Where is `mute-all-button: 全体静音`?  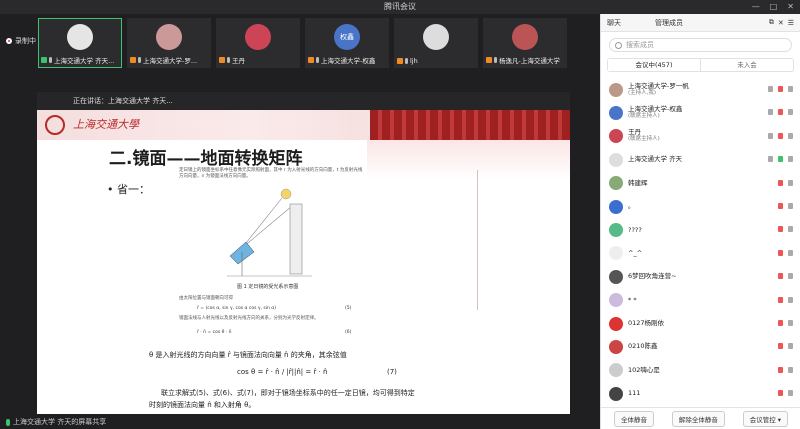
mute-all-button: 全体静音 is located at coordinates (633, 418).